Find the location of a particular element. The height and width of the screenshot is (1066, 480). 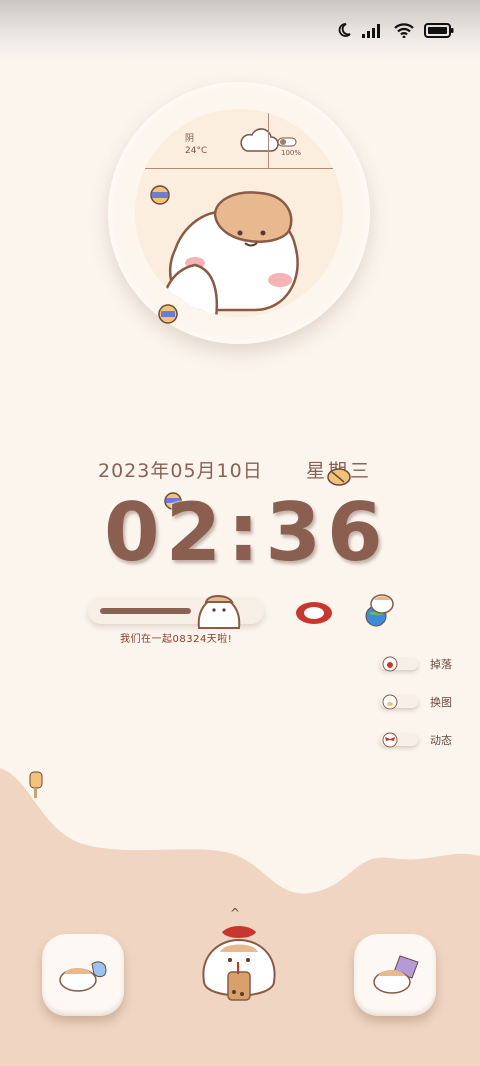

hamster-envelope-icon is located at coordinates (396, 976).